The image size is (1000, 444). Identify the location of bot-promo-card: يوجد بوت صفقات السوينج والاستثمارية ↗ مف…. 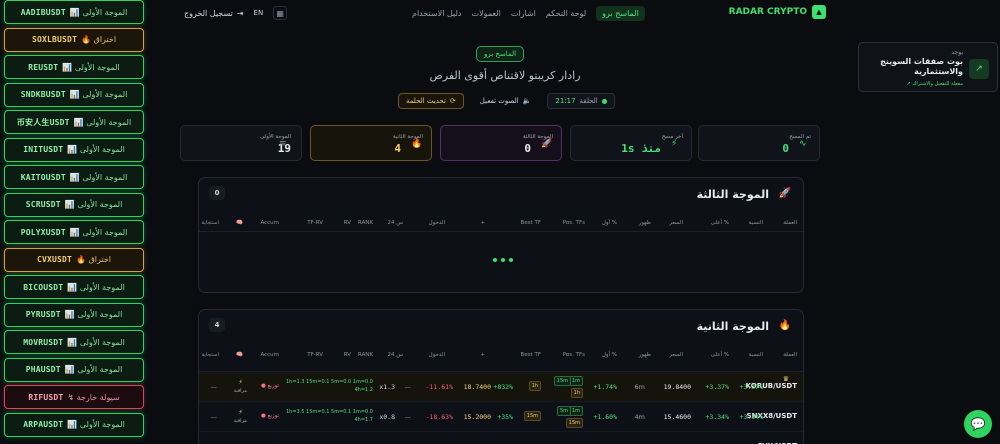
(928, 67).